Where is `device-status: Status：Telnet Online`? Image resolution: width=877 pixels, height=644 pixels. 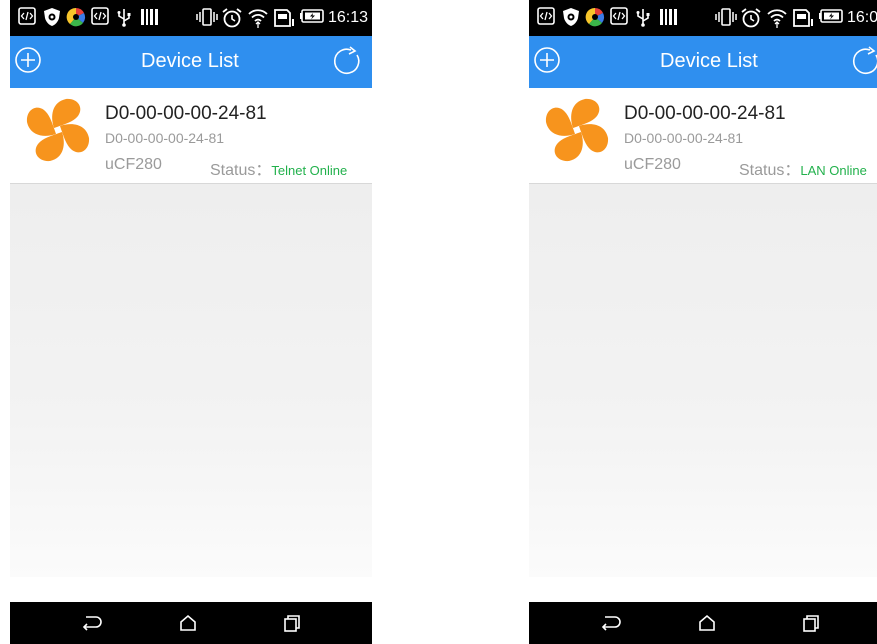
device-status: Status：Telnet Online is located at coordinates (278, 168).